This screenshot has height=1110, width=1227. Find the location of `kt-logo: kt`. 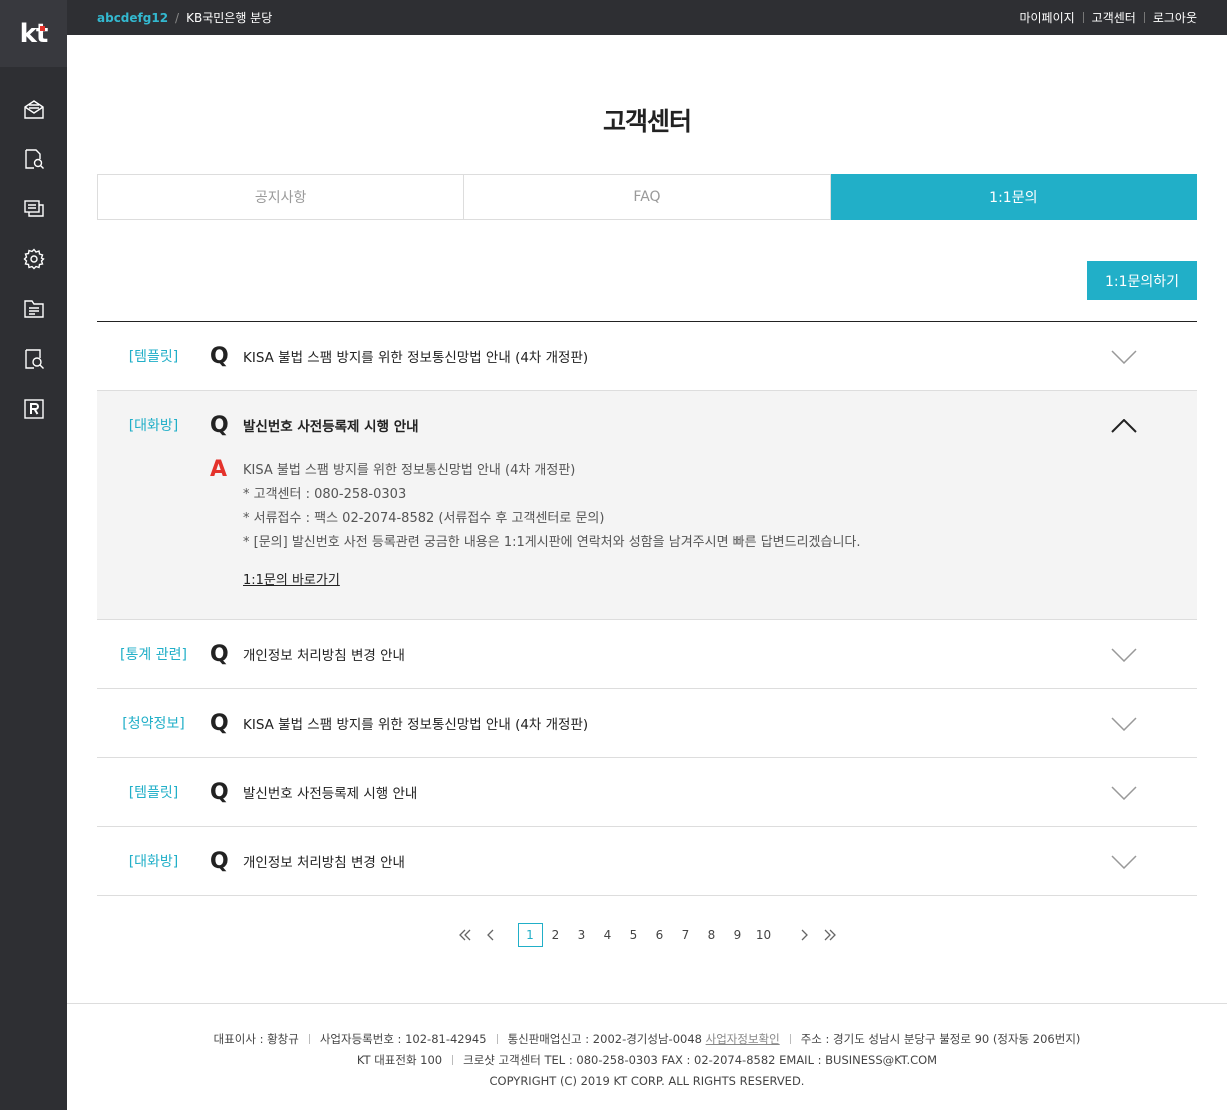

kt-logo: kt is located at coordinates (34, 33).